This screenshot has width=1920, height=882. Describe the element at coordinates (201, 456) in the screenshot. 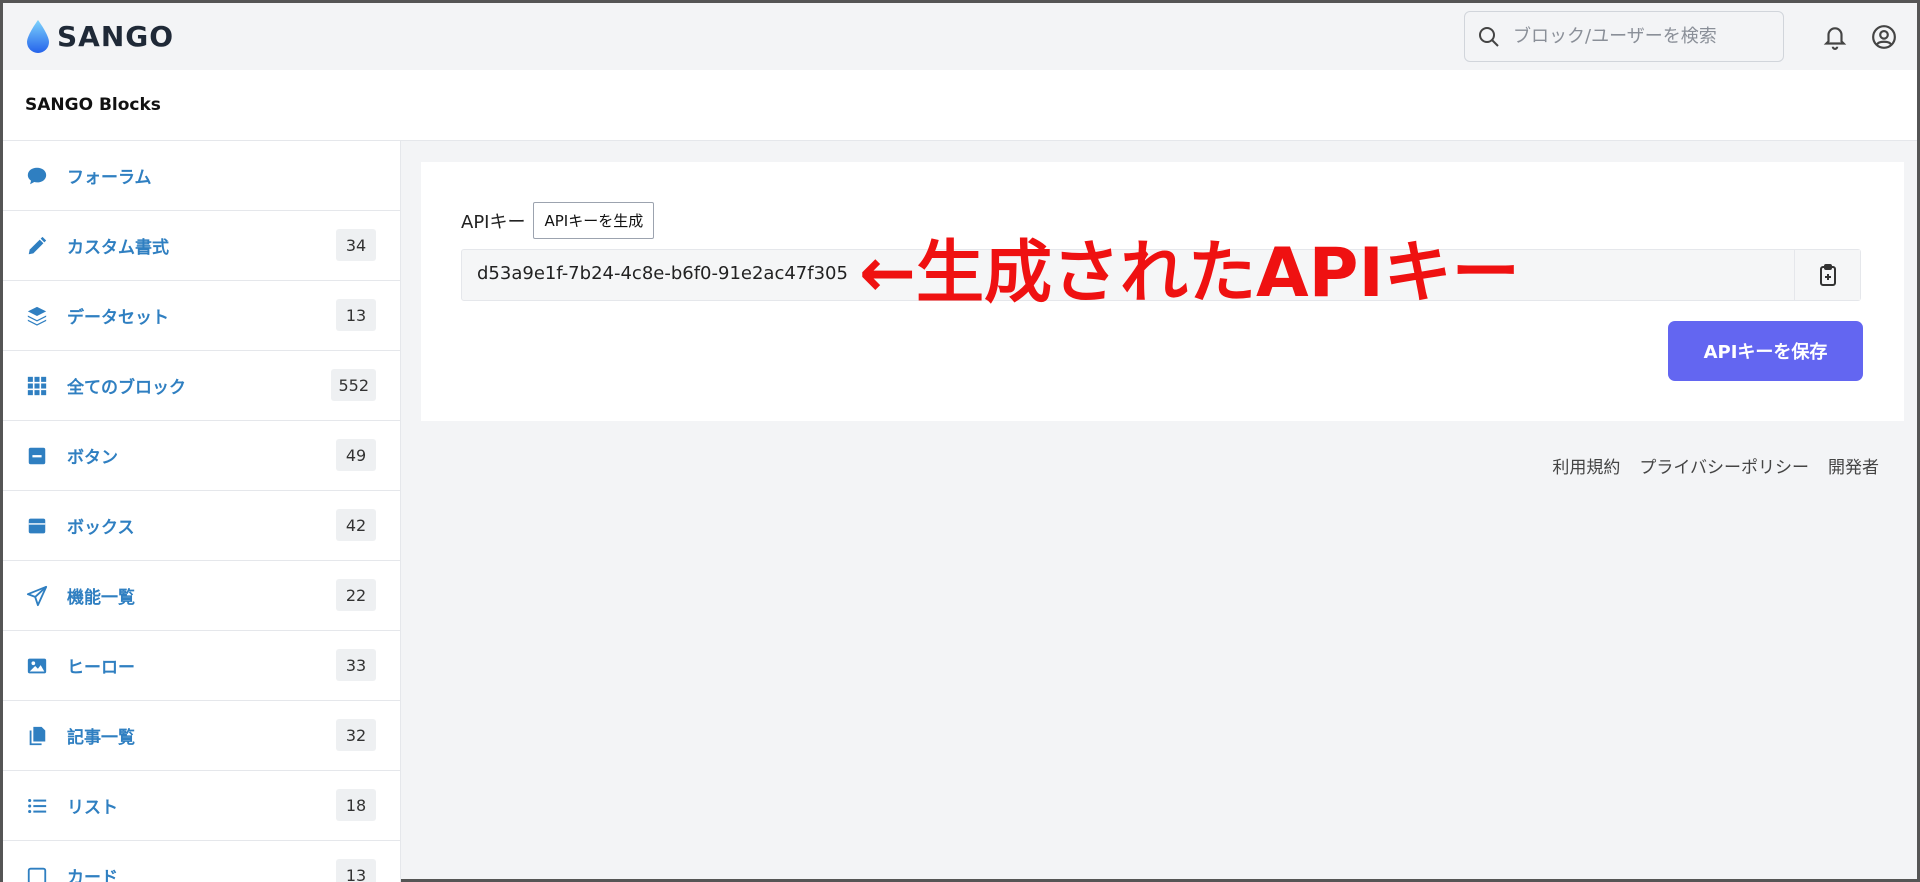

I see `sidebar-item-button: ボタン 49` at that location.